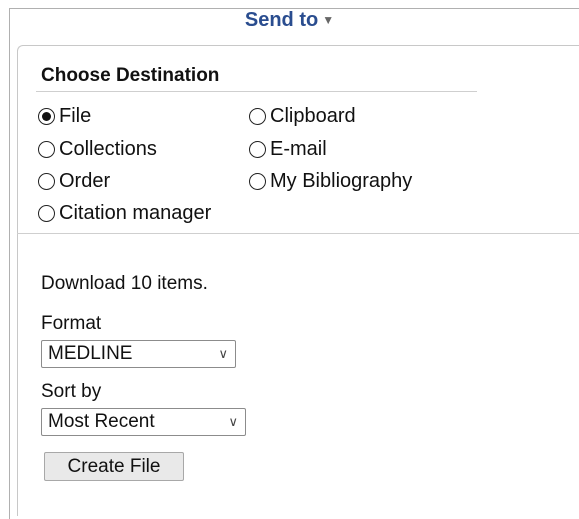  What do you see at coordinates (108, 149) in the screenshot?
I see `radio-label: Collections` at bounding box center [108, 149].